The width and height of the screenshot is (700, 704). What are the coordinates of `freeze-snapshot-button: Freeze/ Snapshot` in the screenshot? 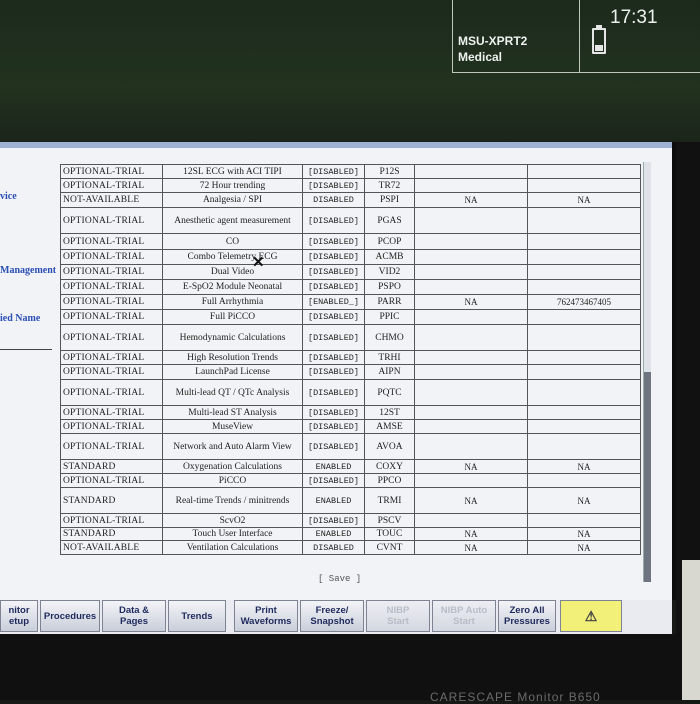 It's located at (332, 616).